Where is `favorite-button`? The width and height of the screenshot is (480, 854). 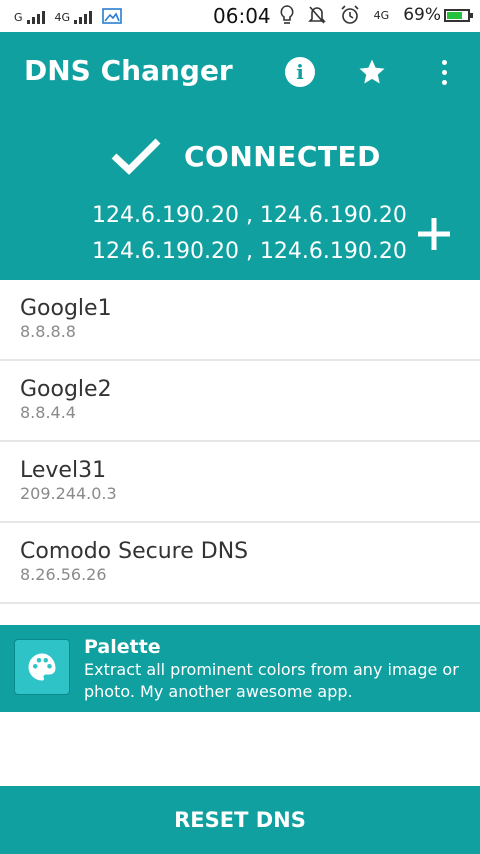 favorite-button is located at coordinates (372, 72).